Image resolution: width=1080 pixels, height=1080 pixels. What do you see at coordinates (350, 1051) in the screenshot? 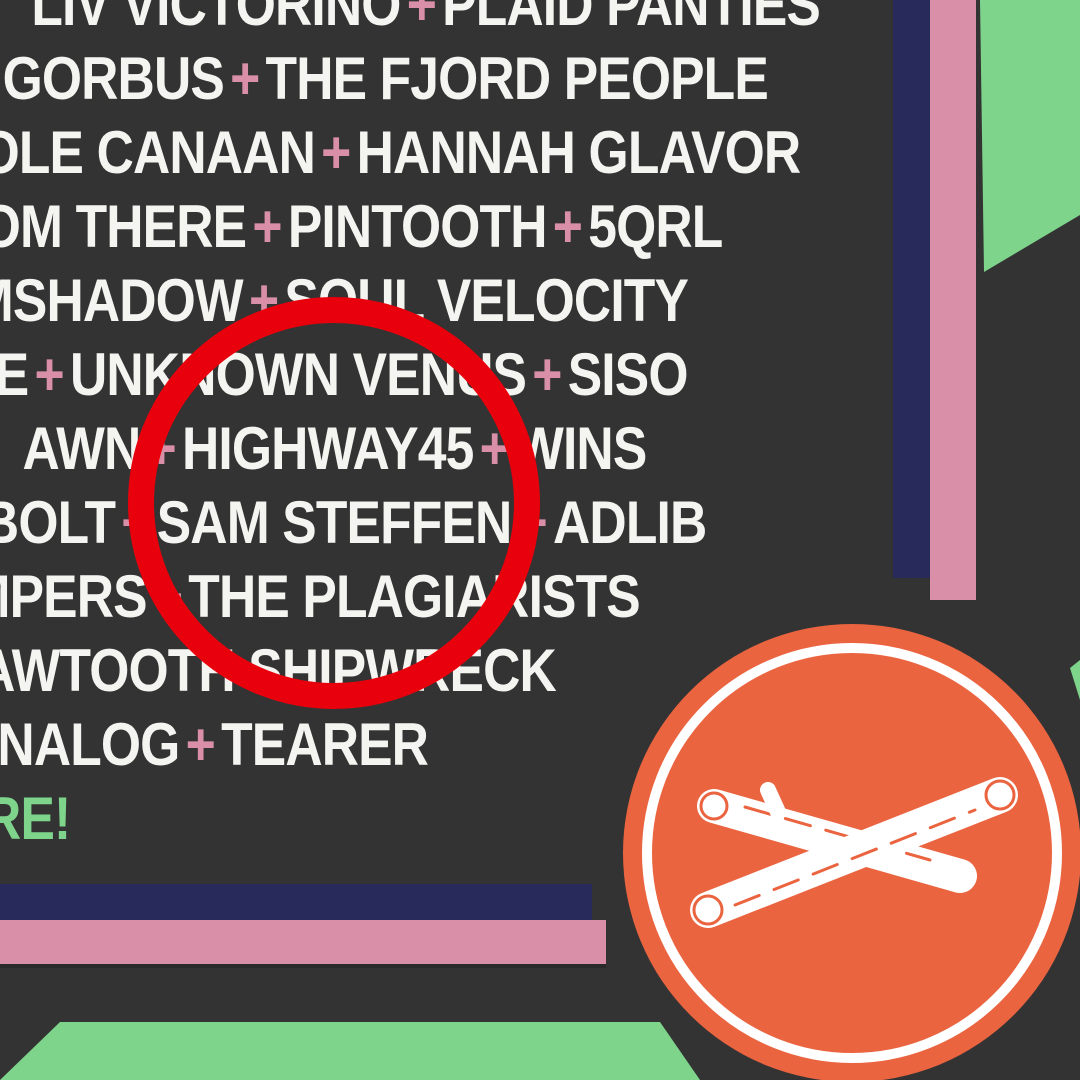
I see `green-shape-bottom` at bounding box center [350, 1051].